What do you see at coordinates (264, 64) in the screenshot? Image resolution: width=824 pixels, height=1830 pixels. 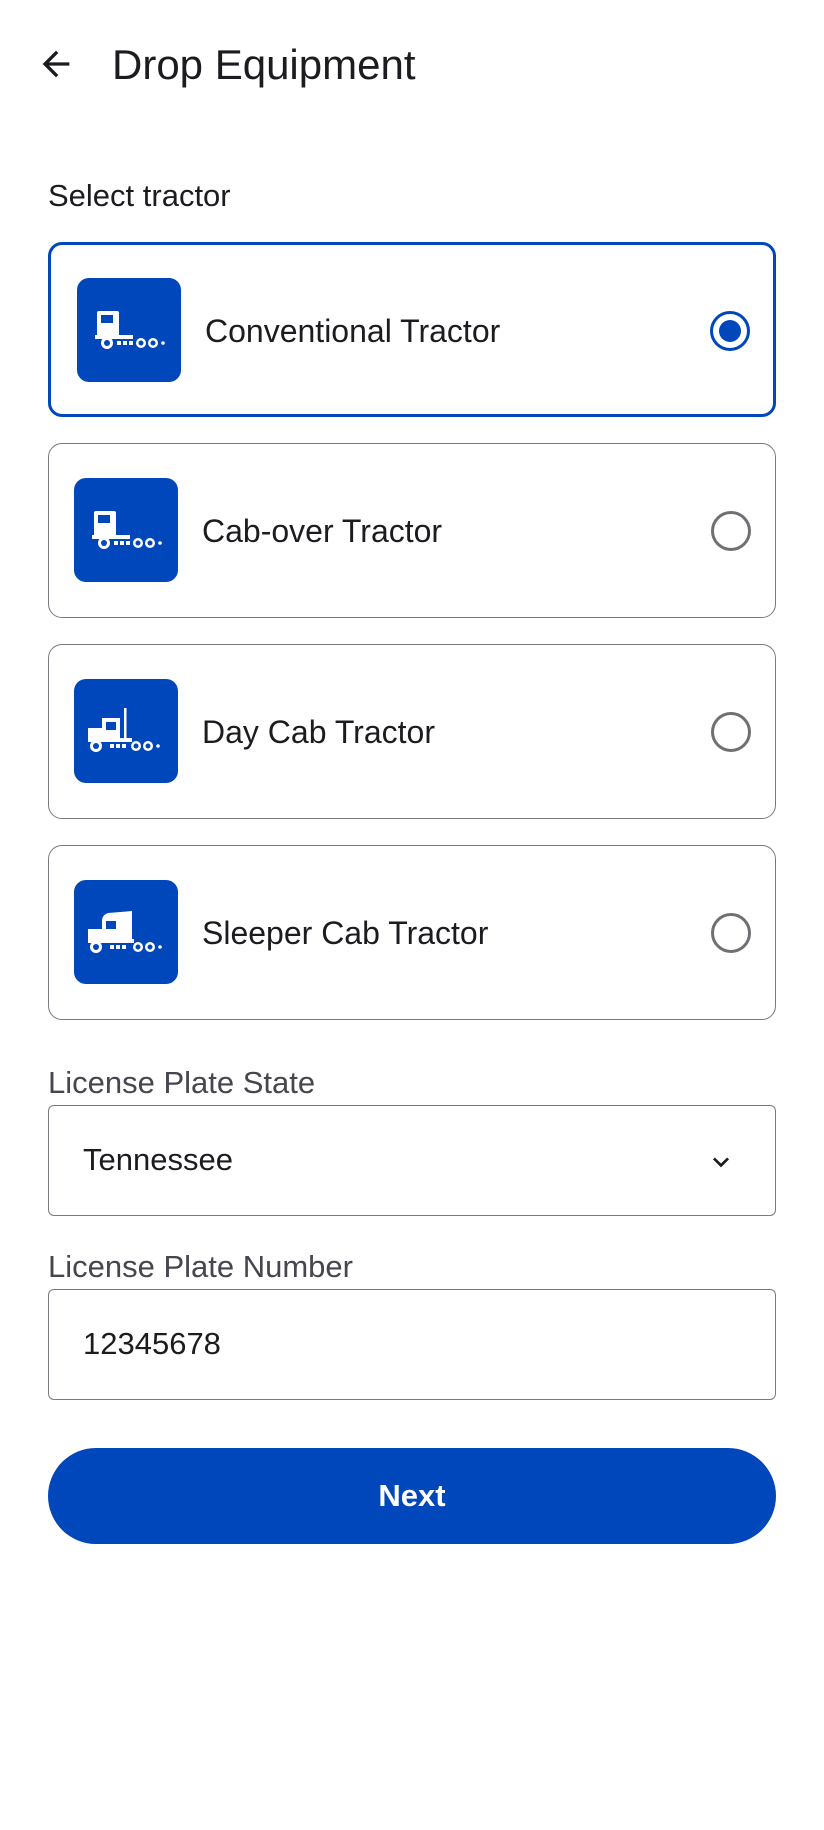 I see `page-title: Drop Equipment` at bounding box center [264, 64].